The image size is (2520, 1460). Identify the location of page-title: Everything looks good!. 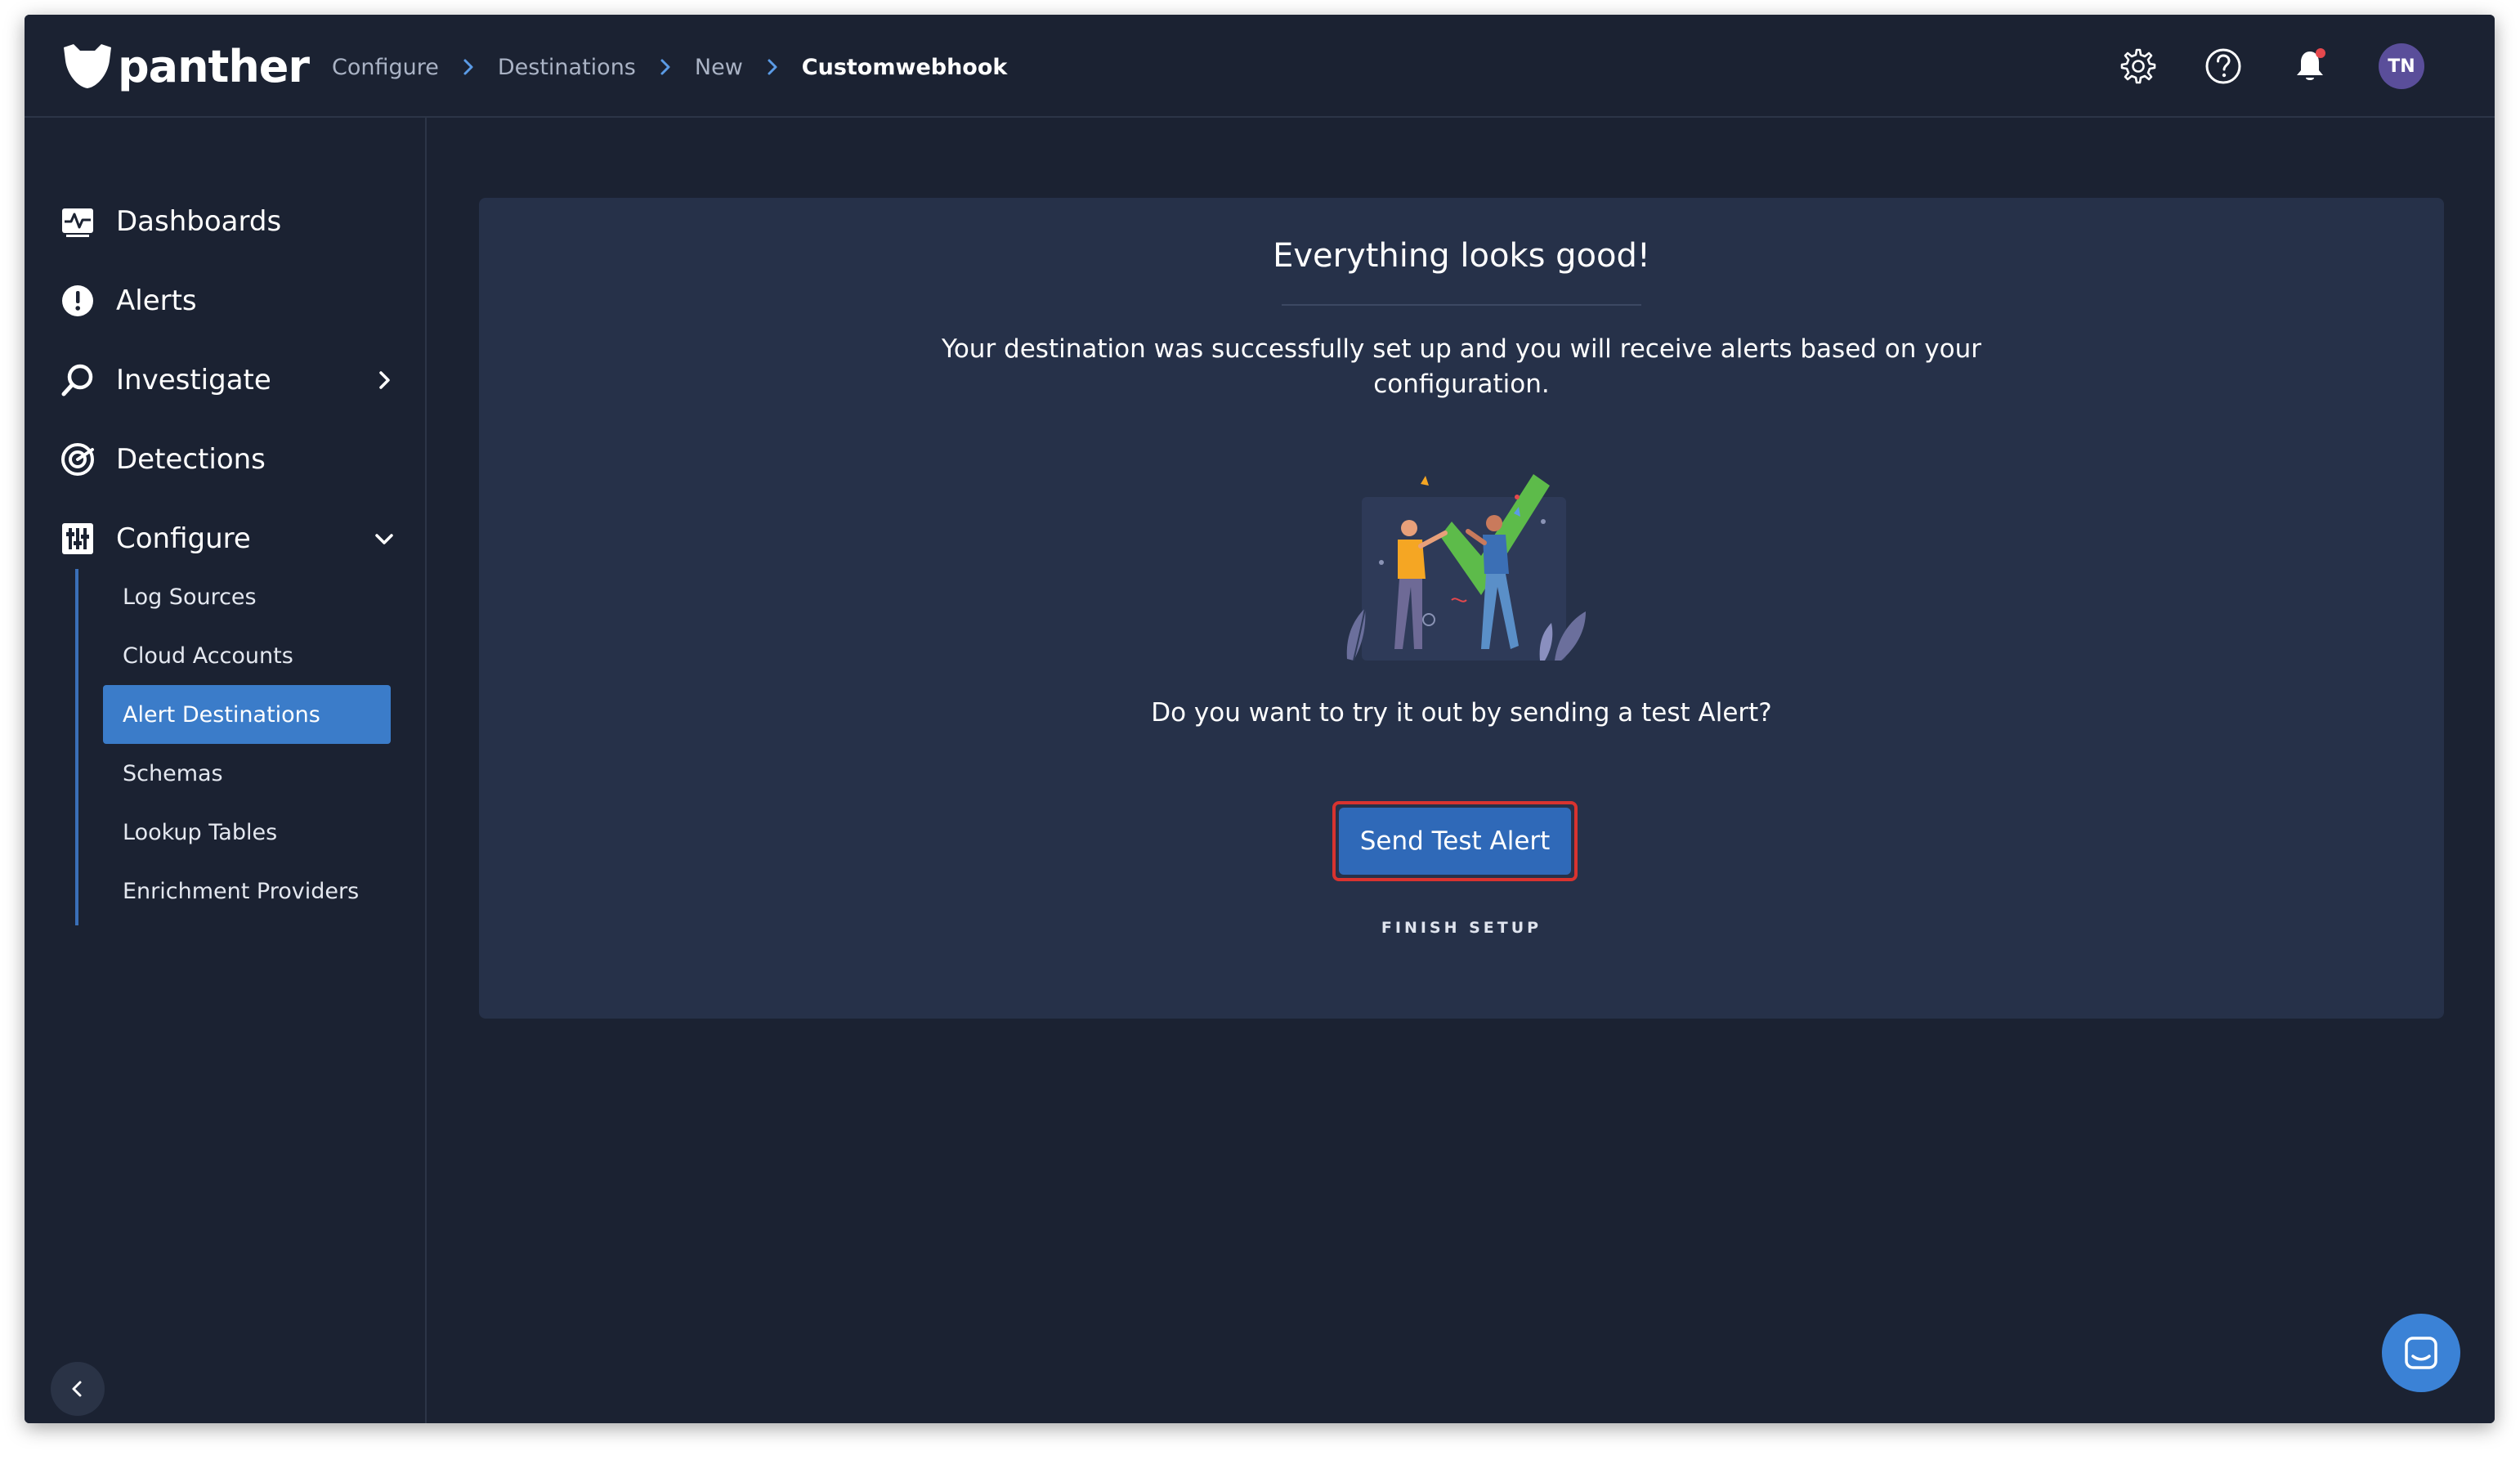
(1462, 256).